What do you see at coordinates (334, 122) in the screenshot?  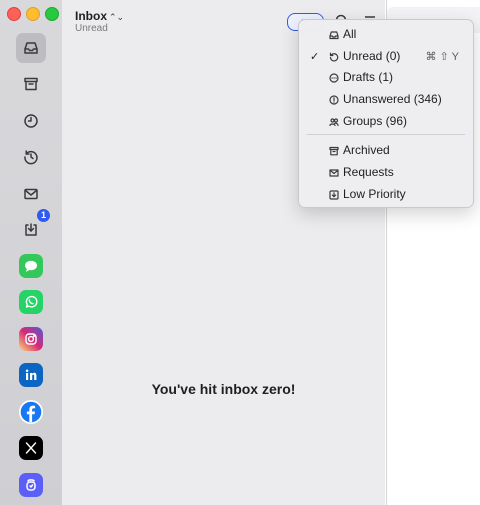 I see `group-icon` at bounding box center [334, 122].